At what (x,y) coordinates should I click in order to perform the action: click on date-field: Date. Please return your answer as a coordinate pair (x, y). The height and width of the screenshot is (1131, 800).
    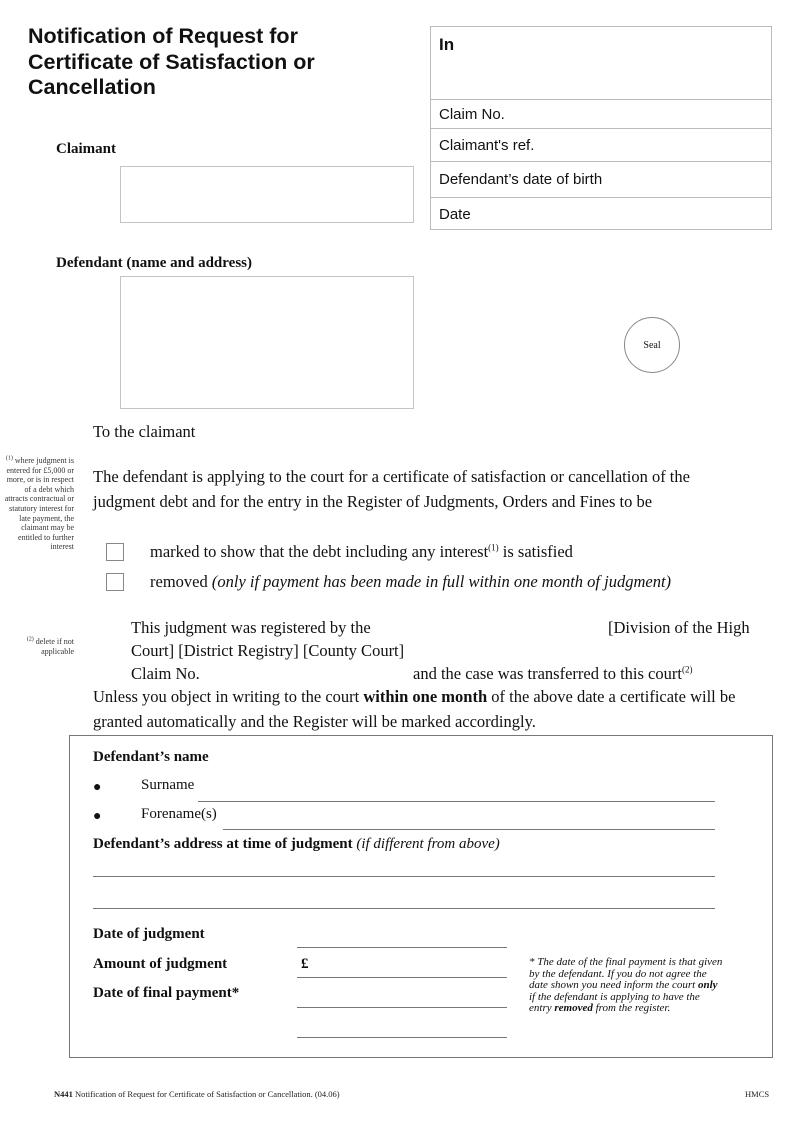
    Looking at the image, I should click on (601, 214).